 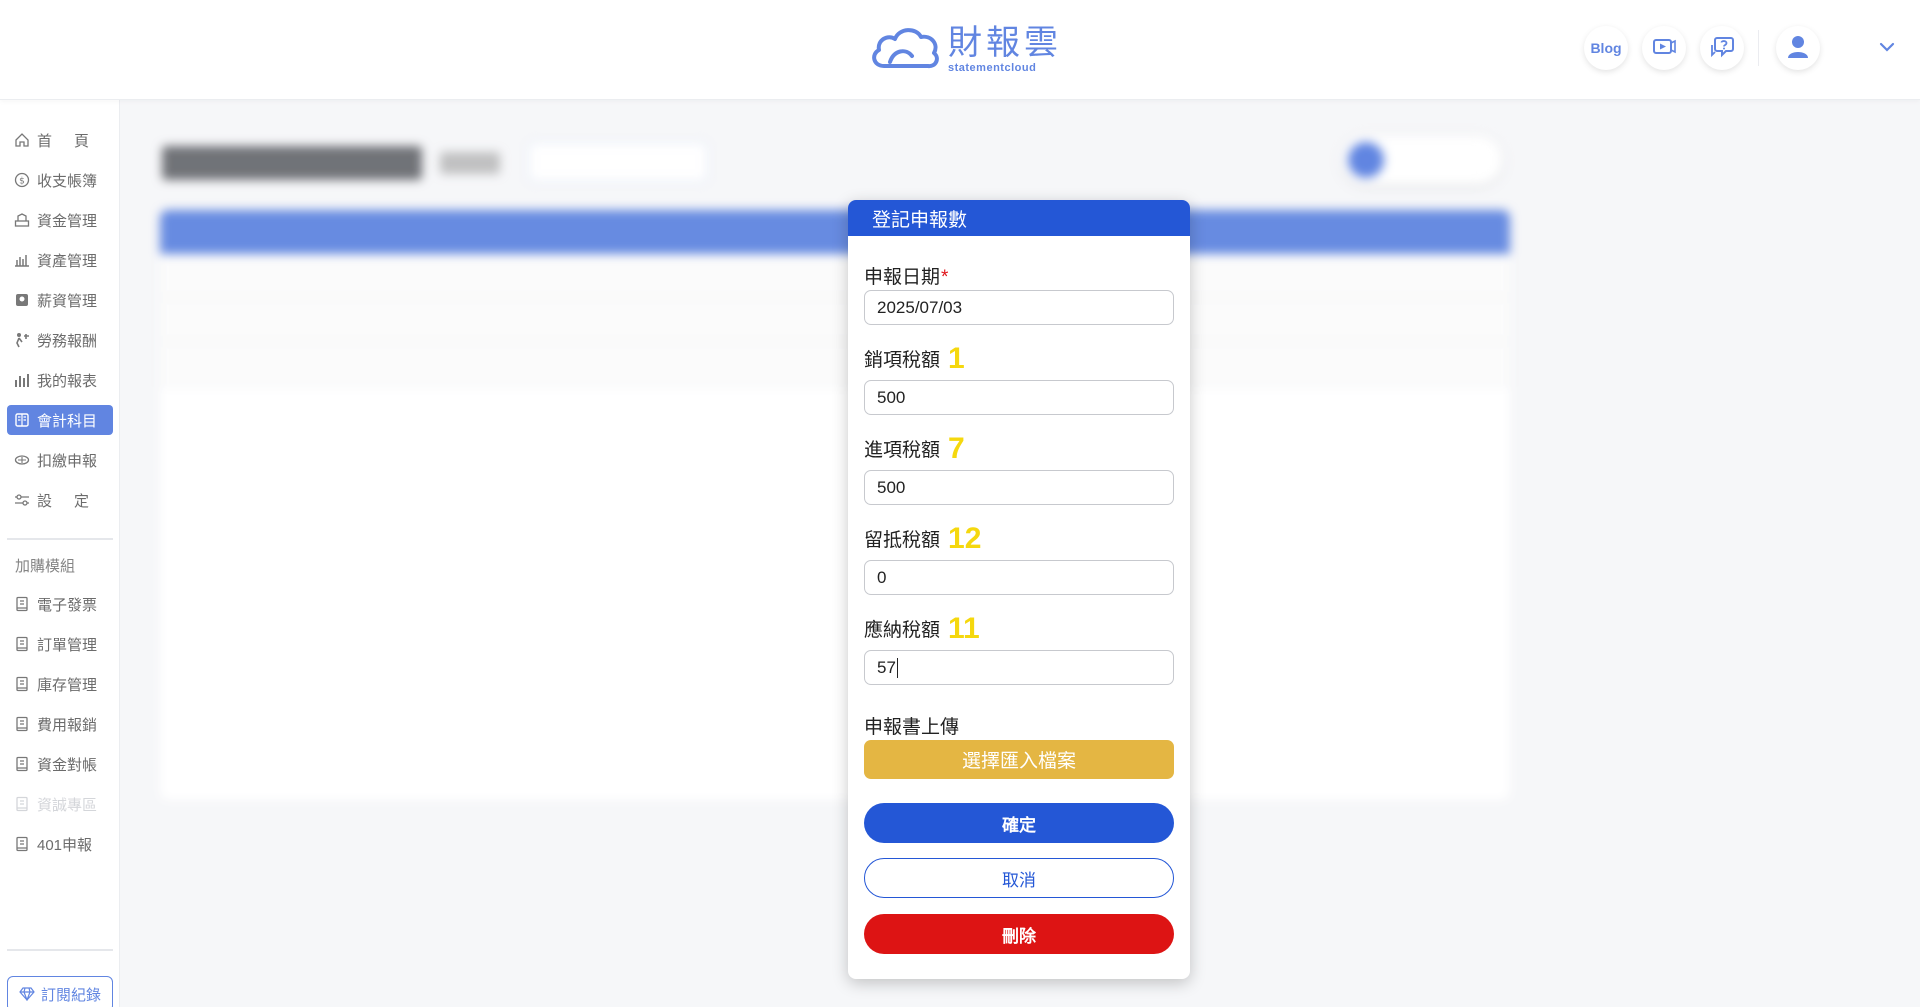 I want to click on output-tax-label: 銷項稅額 1, so click(x=914, y=358).